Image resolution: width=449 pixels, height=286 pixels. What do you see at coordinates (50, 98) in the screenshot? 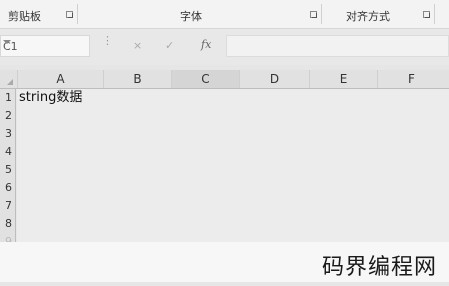
I see `cell-a1: string数据` at bounding box center [50, 98].